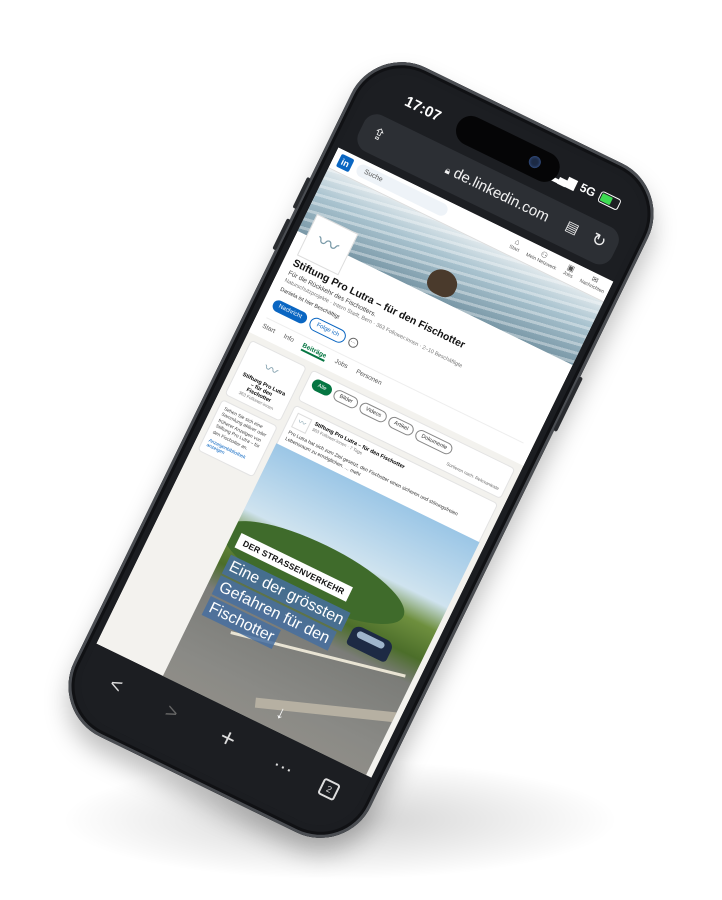 The width and height of the screenshot is (722, 900). Describe the element at coordinates (447, 171) in the screenshot. I see `lock-icon: 🔒︎` at that location.